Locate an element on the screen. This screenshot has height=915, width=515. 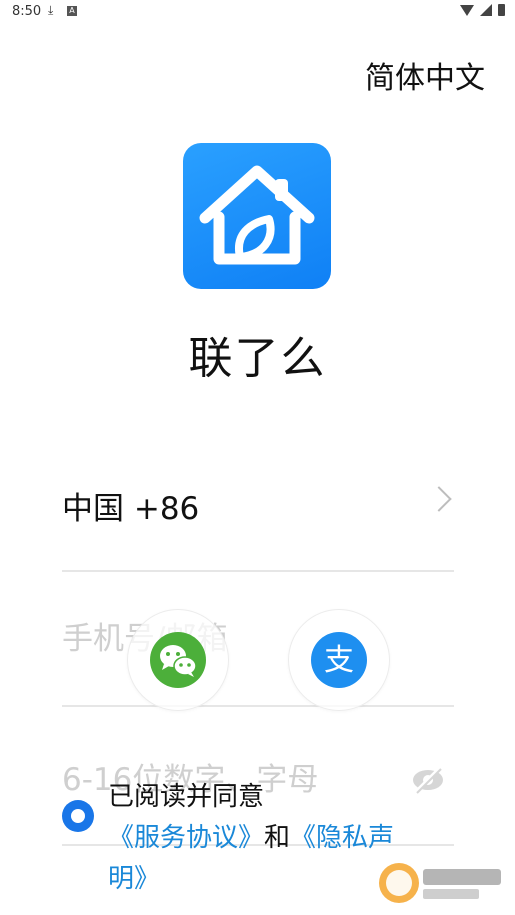
wechat-login-button is located at coordinates (178, 660).